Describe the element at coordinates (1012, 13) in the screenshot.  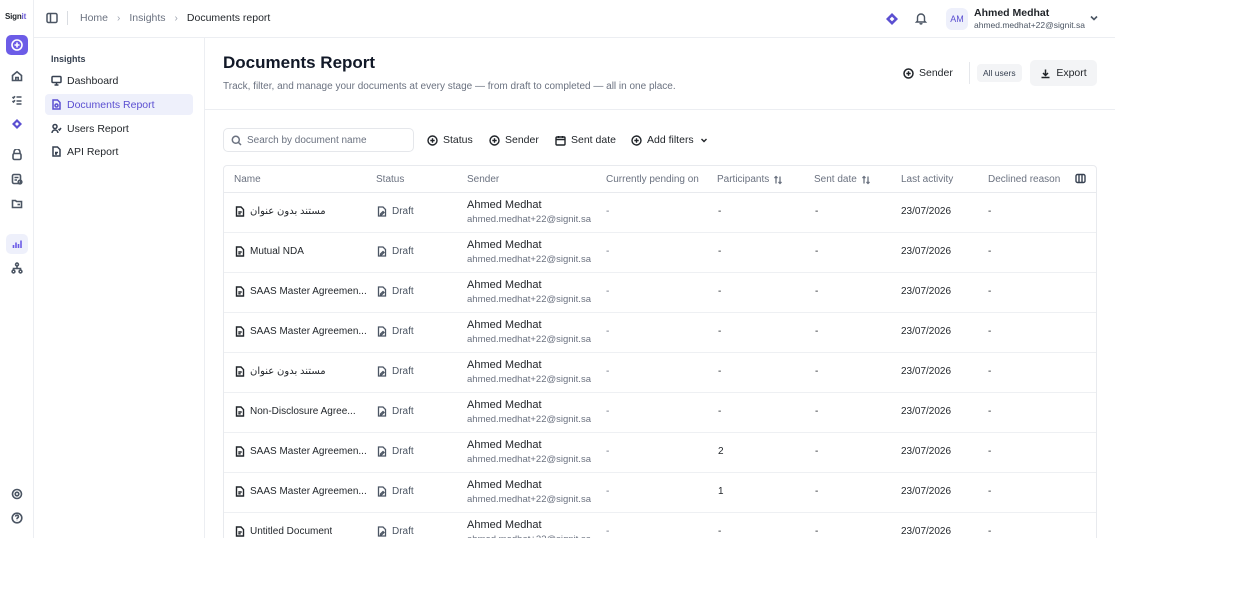
I see `user-name: Ahmed Medhat` at that location.